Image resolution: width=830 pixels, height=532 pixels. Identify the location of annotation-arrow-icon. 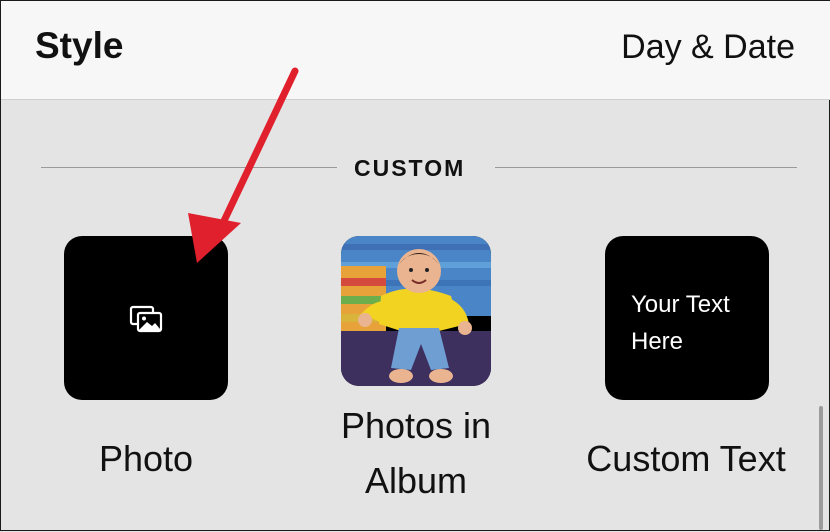
(243, 165).